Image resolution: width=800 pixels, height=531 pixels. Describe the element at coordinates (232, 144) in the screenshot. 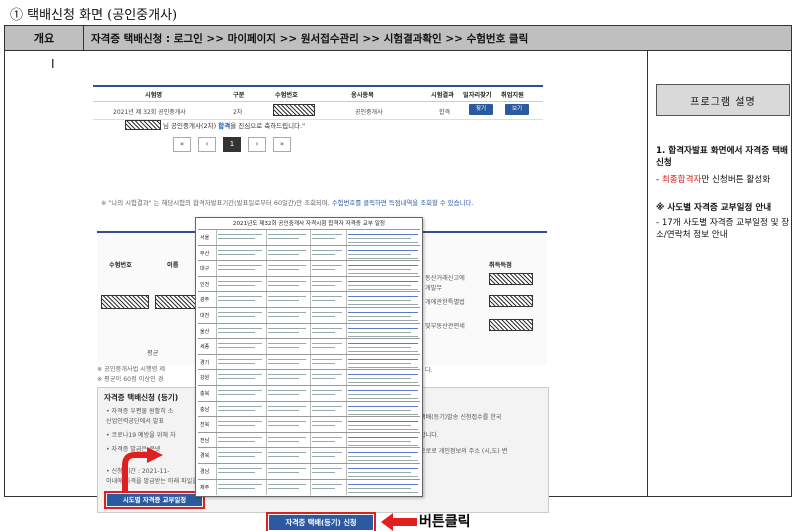

I see `page-1-button: 1` at that location.